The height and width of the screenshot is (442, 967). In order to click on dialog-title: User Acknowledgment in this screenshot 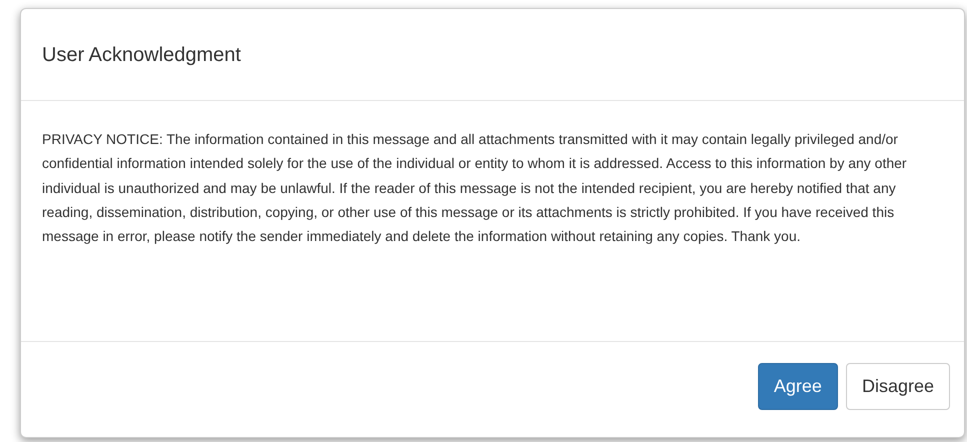, I will do `click(141, 54)`.